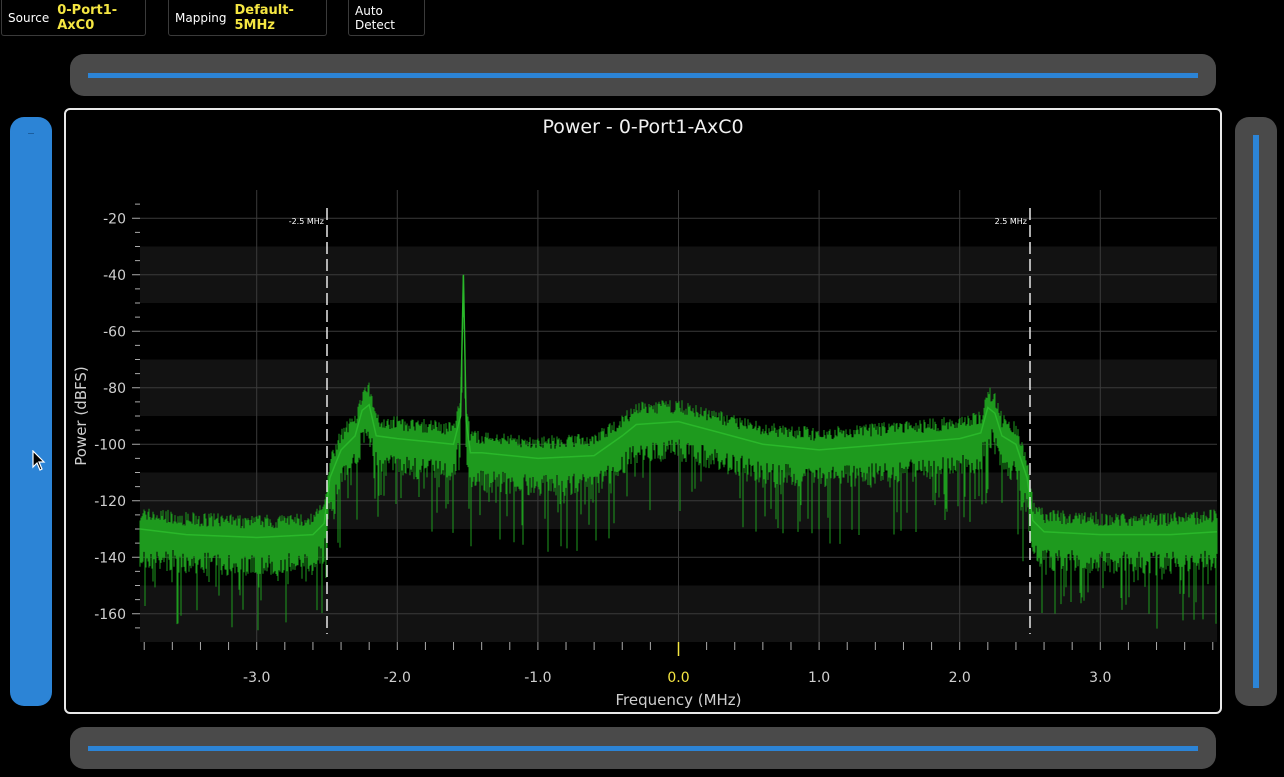 The image size is (1284, 777). What do you see at coordinates (31, 411) in the screenshot?
I see `power-range-slider-left` at bounding box center [31, 411].